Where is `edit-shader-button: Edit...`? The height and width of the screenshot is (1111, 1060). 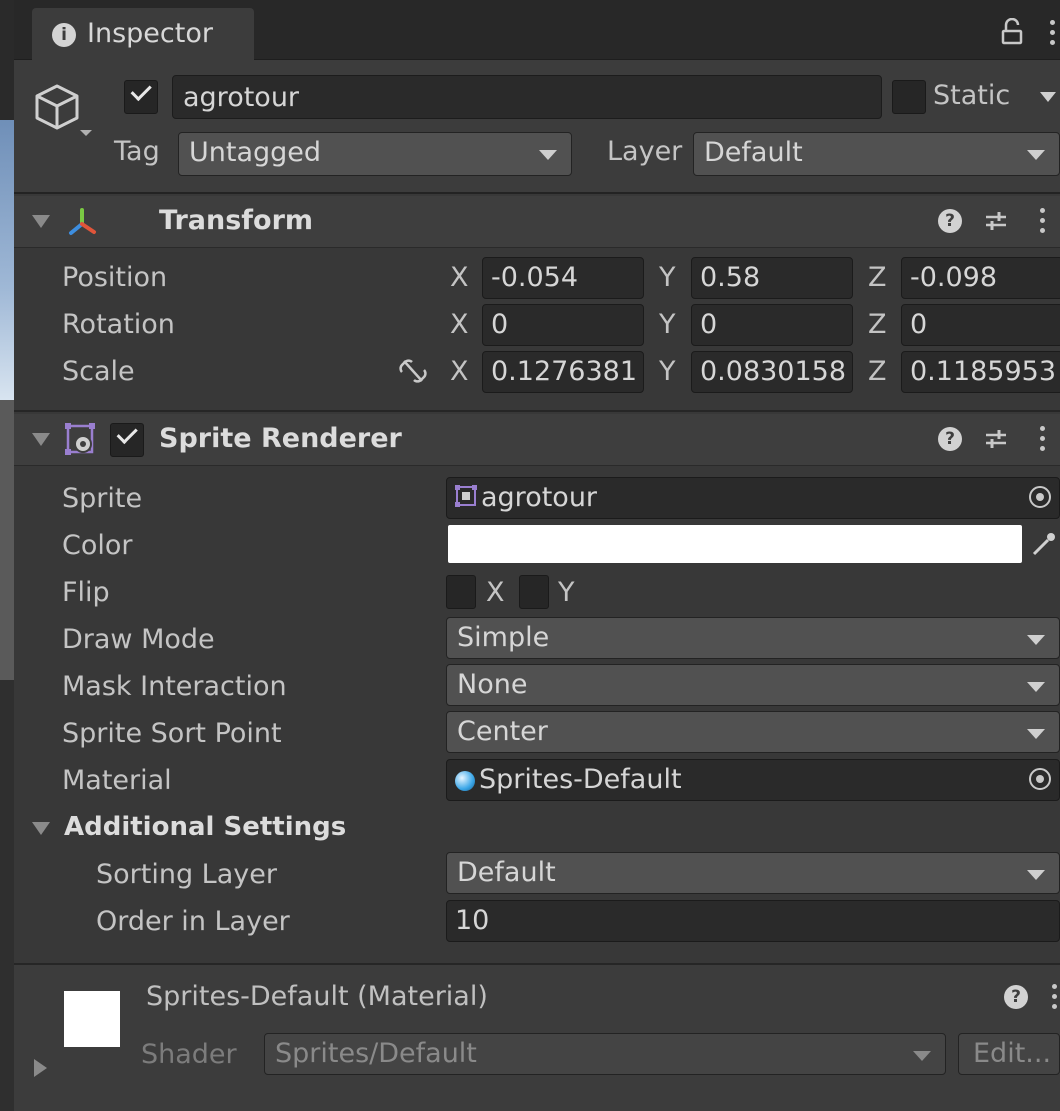 edit-shader-button: Edit... is located at coordinates (1009, 1054).